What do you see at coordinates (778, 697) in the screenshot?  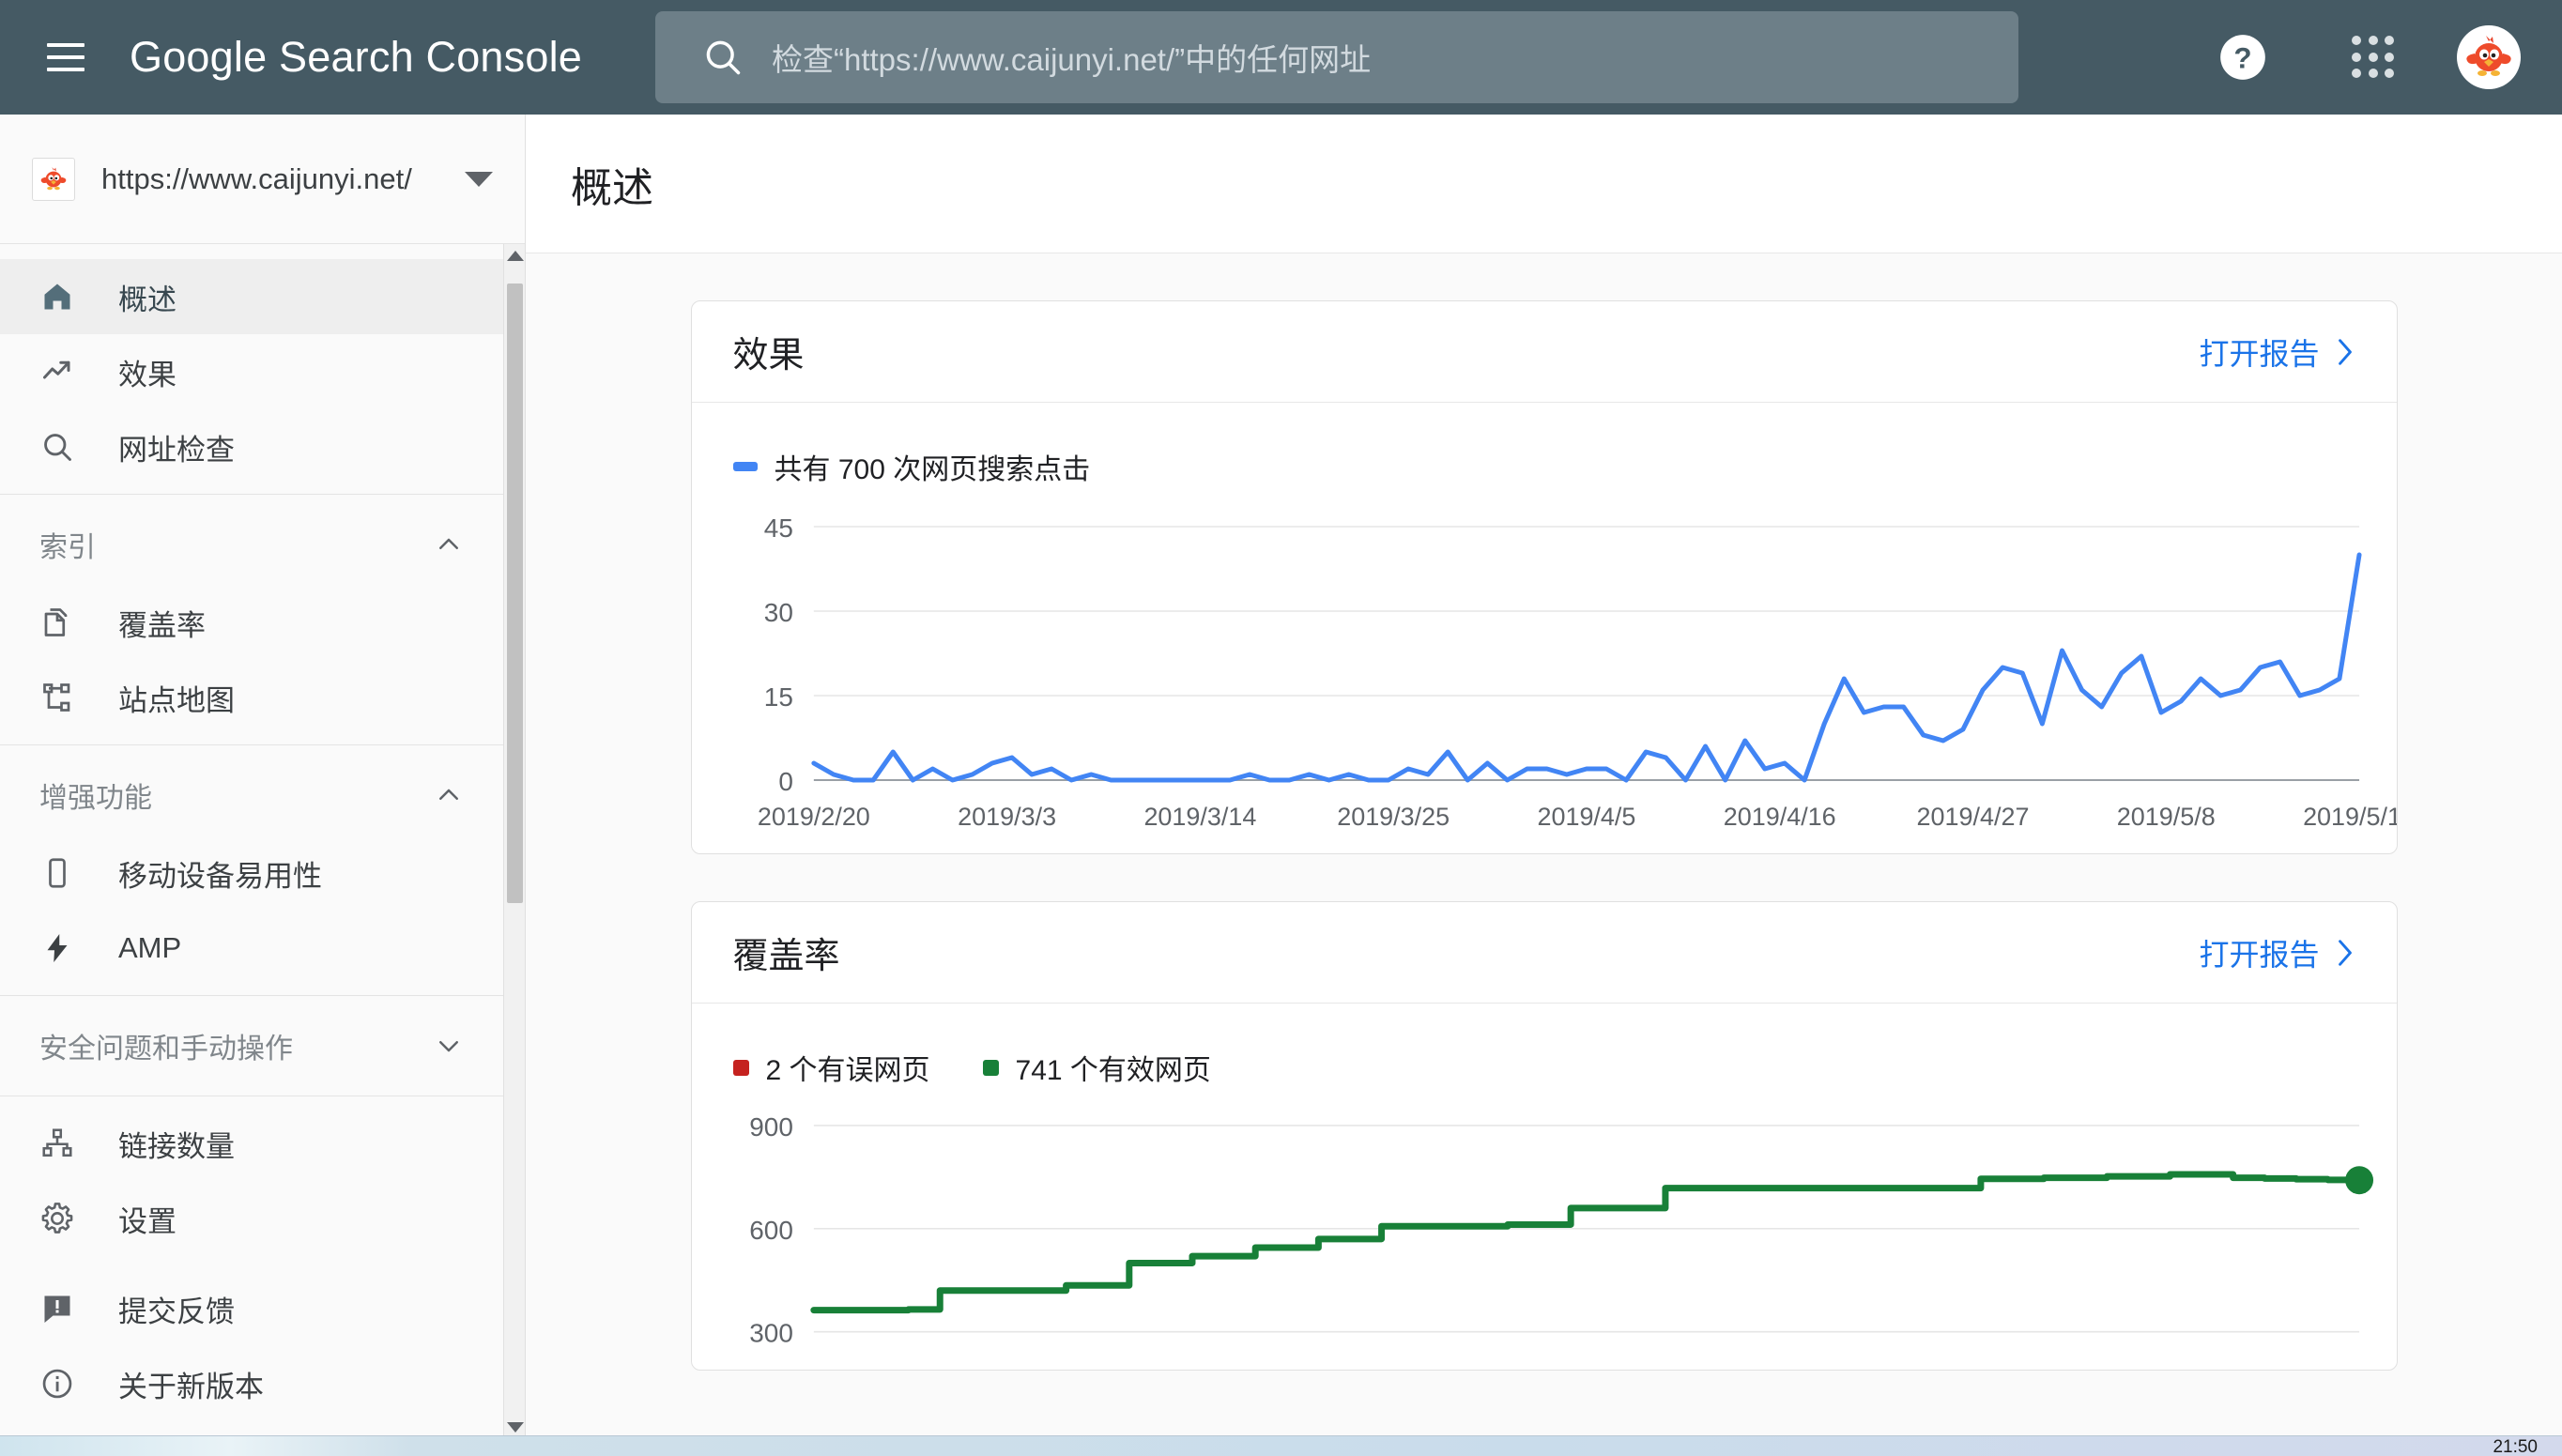 I see `svg-text: 15` at bounding box center [778, 697].